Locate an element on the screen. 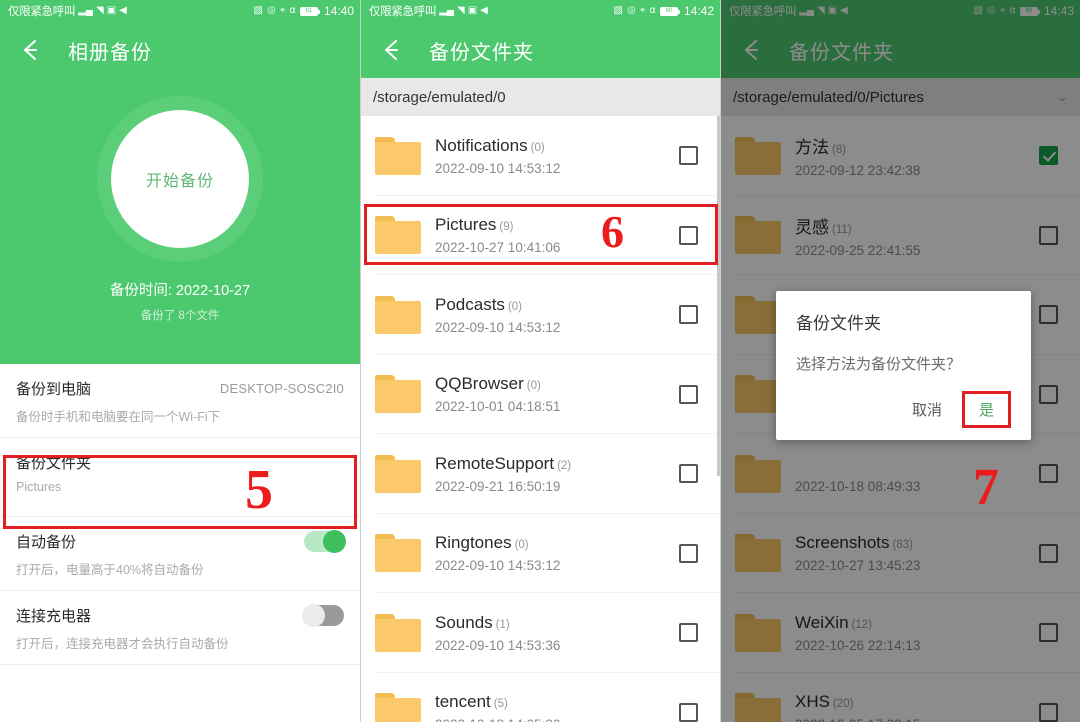  list-item: Podcasts (0) 2022-09-10 14:53:12 is located at coordinates (540, 315).